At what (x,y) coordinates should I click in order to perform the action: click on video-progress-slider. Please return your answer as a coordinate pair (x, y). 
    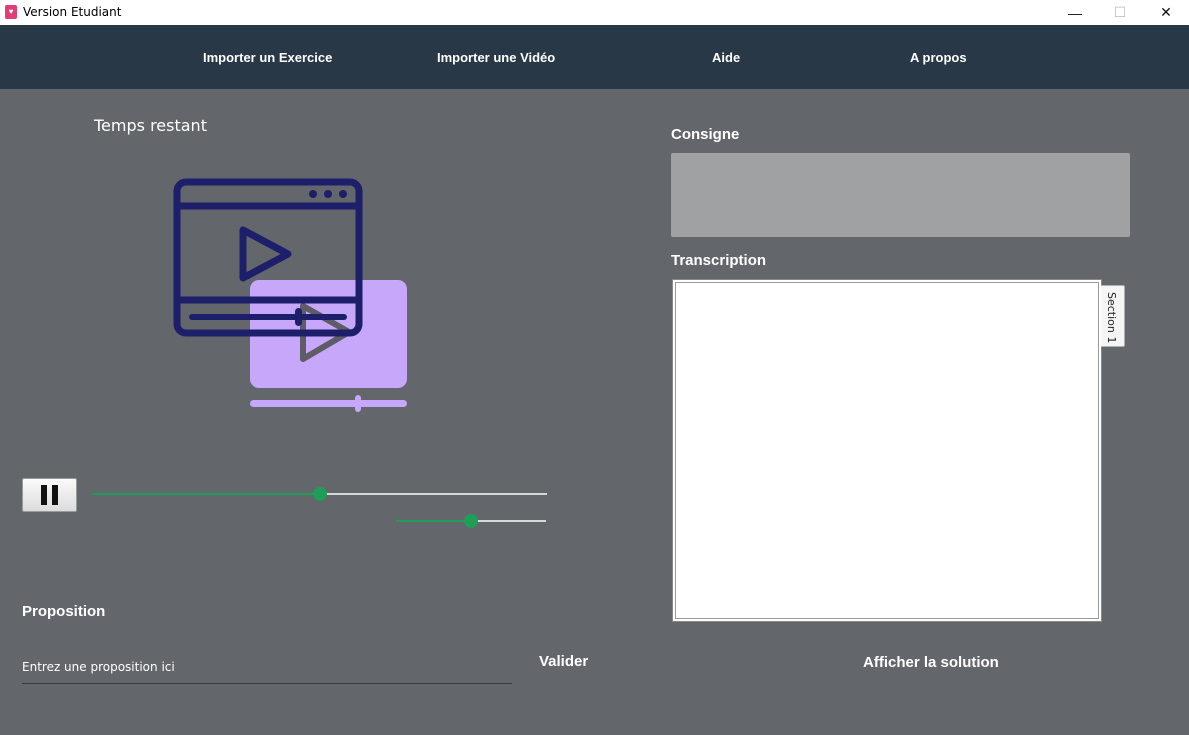
    Looking at the image, I should click on (319, 494).